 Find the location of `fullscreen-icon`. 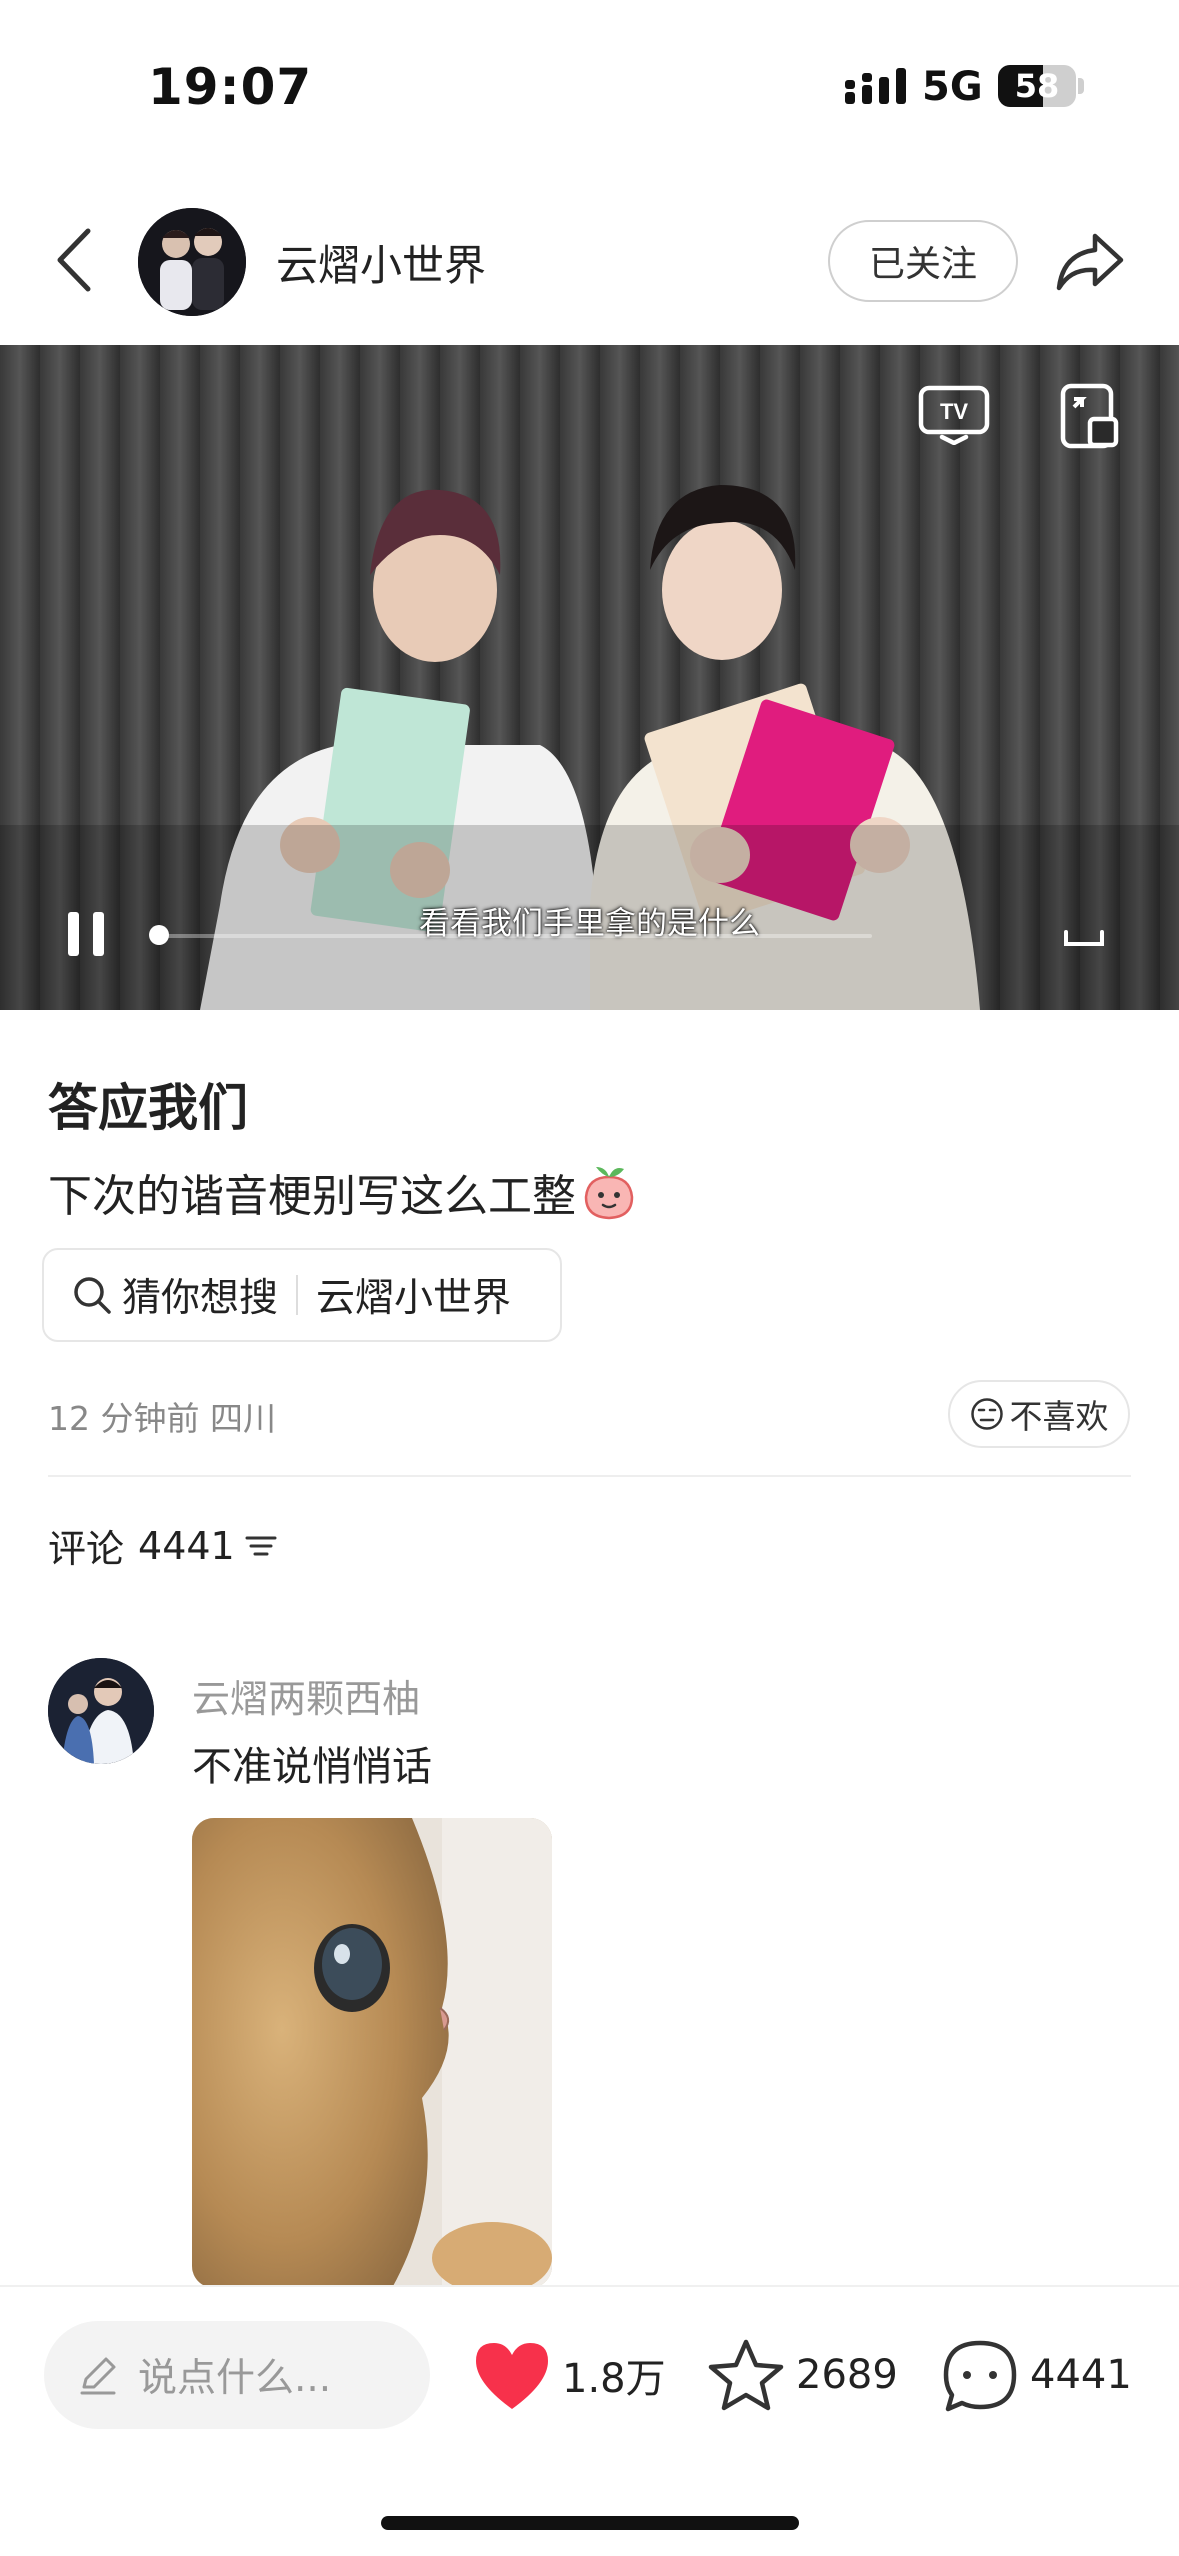

fullscreen-icon is located at coordinates (1084, 930).